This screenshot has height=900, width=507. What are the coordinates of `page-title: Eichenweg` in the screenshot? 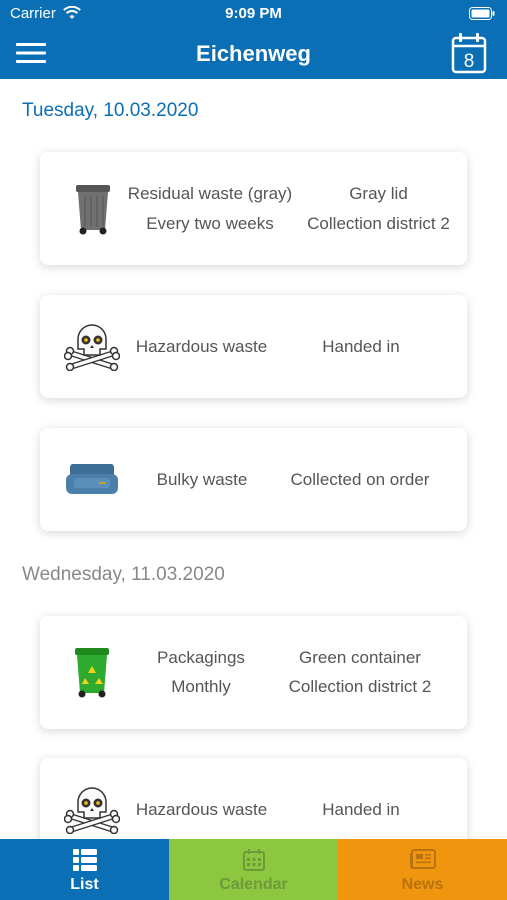 It's located at (253, 53).